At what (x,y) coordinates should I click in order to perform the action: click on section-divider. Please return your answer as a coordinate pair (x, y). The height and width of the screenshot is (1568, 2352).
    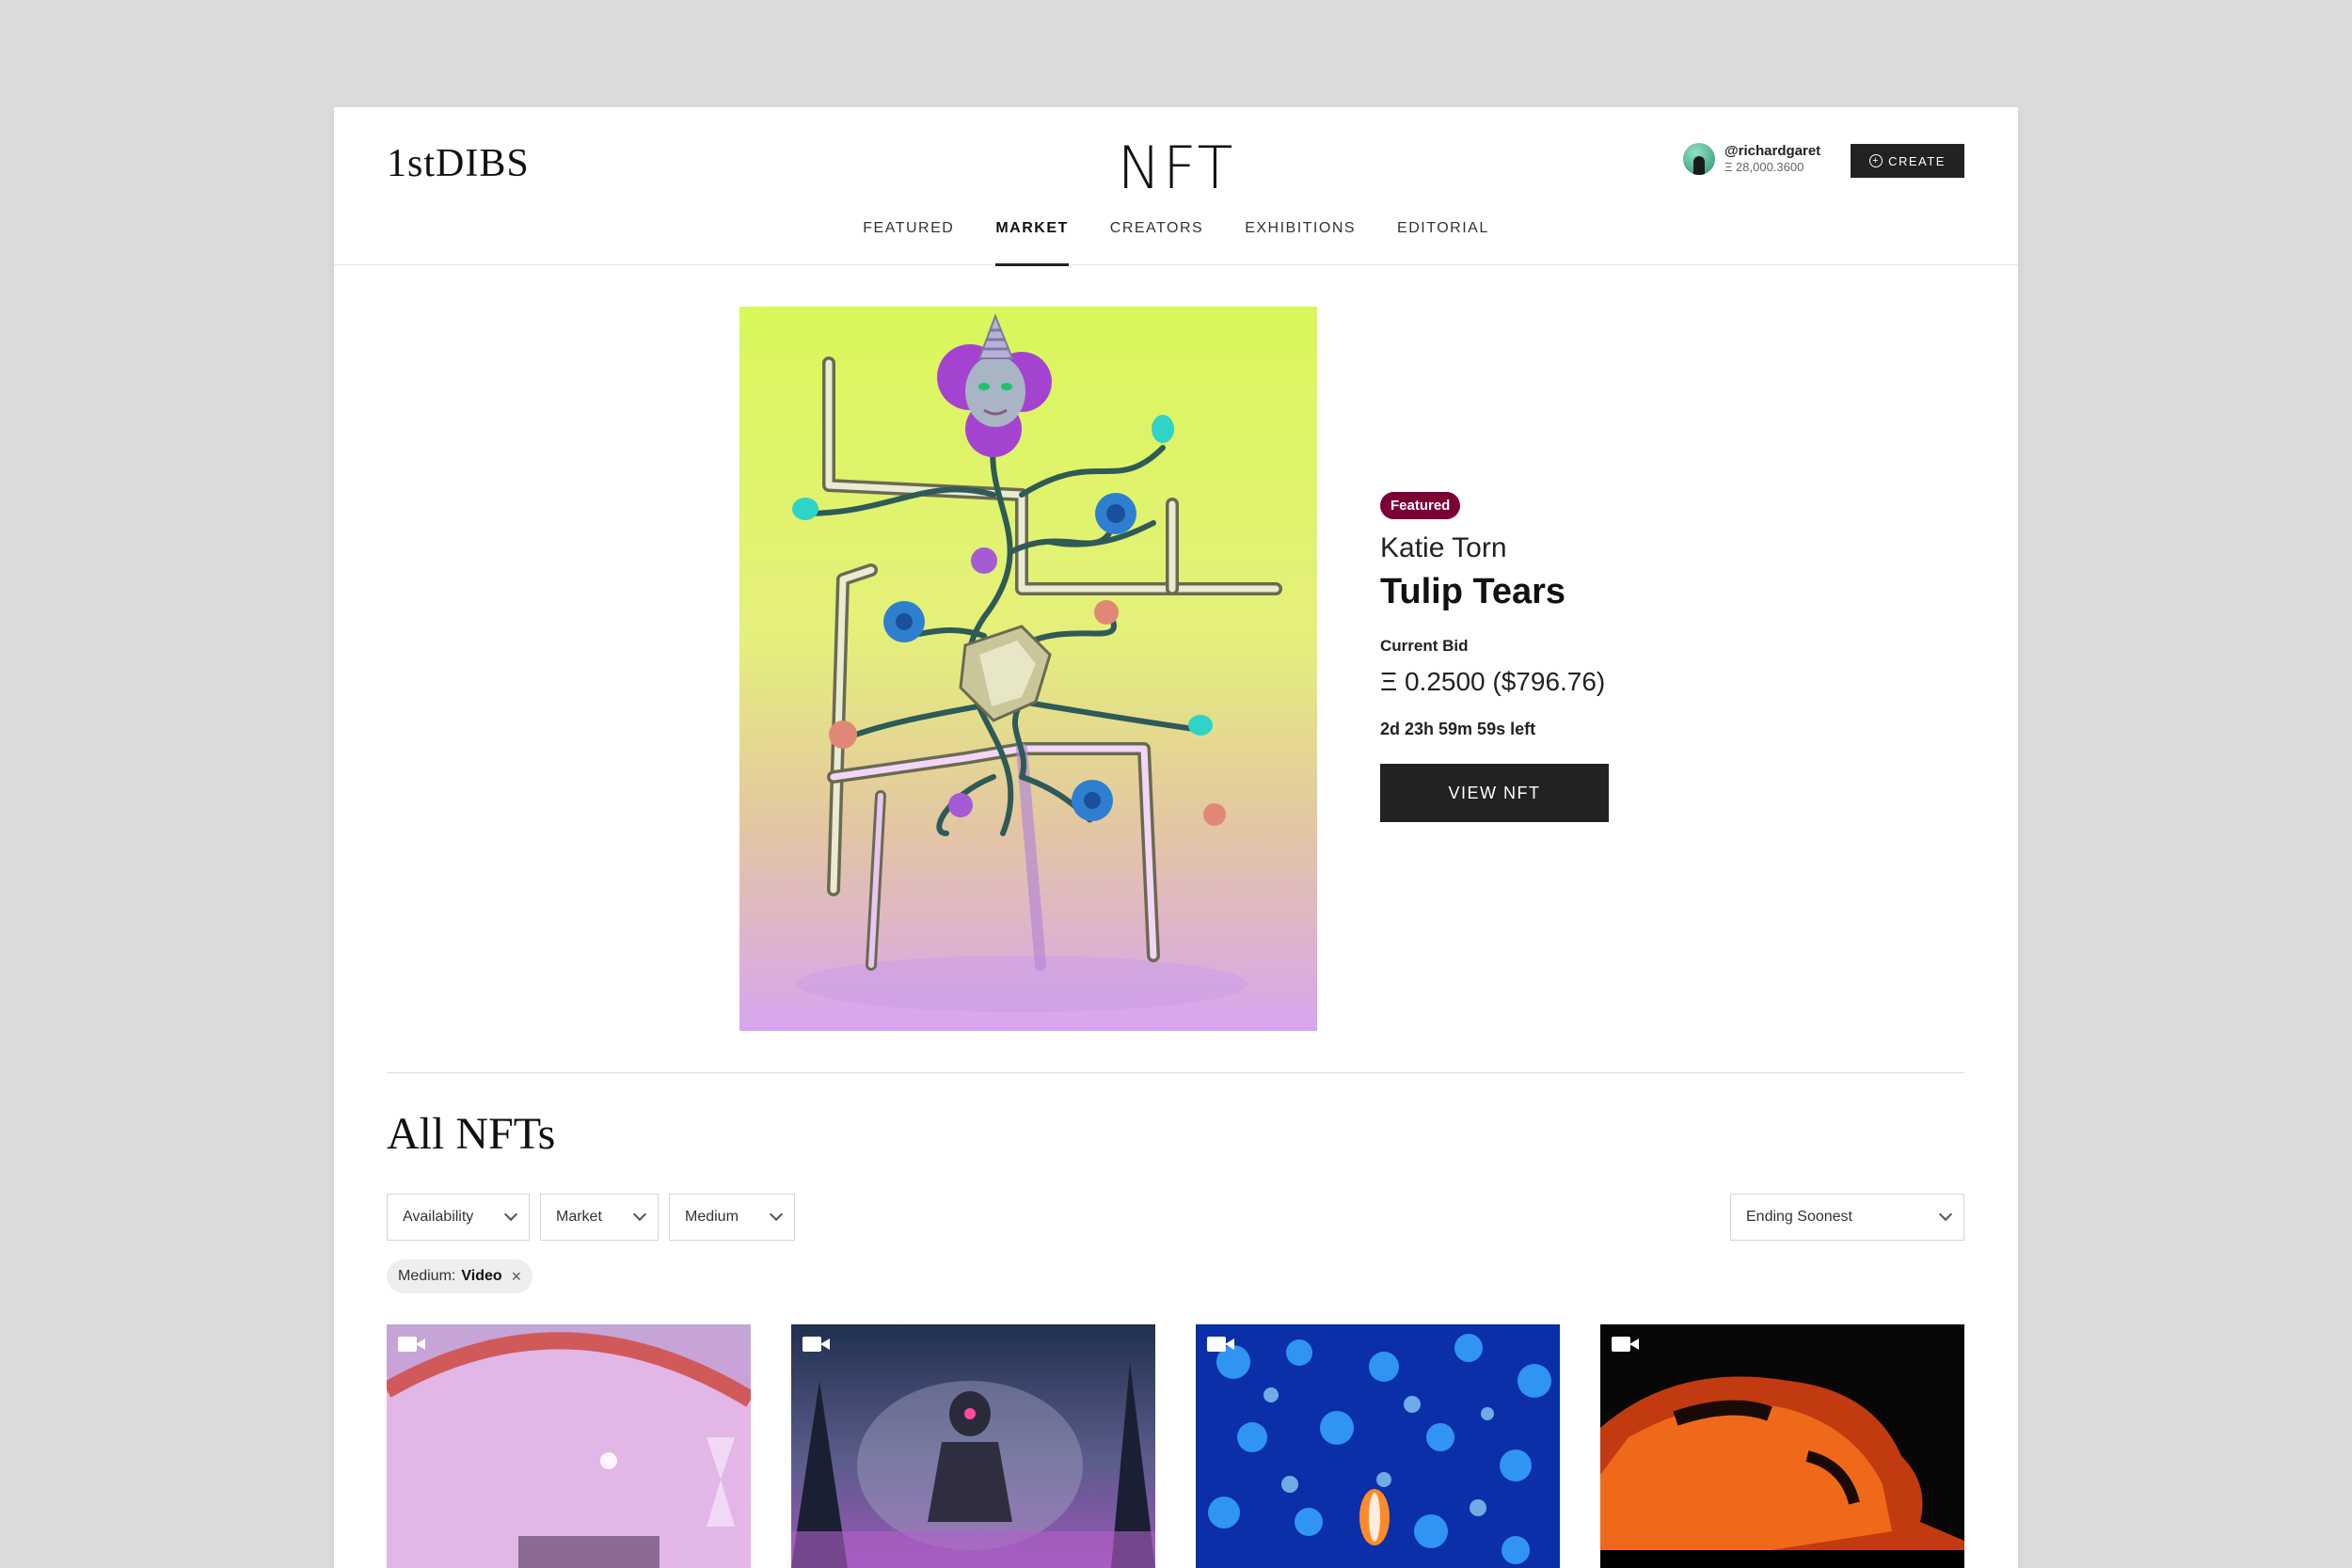
    Looking at the image, I should click on (1175, 1072).